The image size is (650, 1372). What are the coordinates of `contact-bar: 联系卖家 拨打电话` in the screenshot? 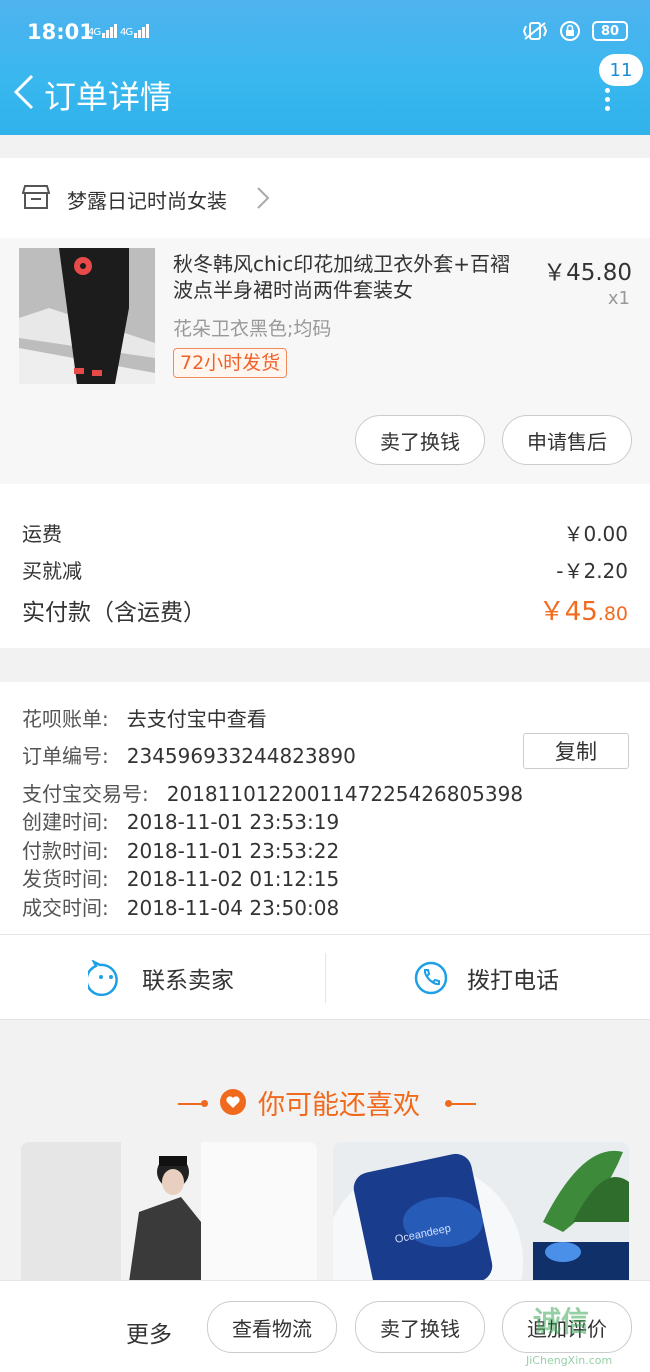 It's located at (325, 977).